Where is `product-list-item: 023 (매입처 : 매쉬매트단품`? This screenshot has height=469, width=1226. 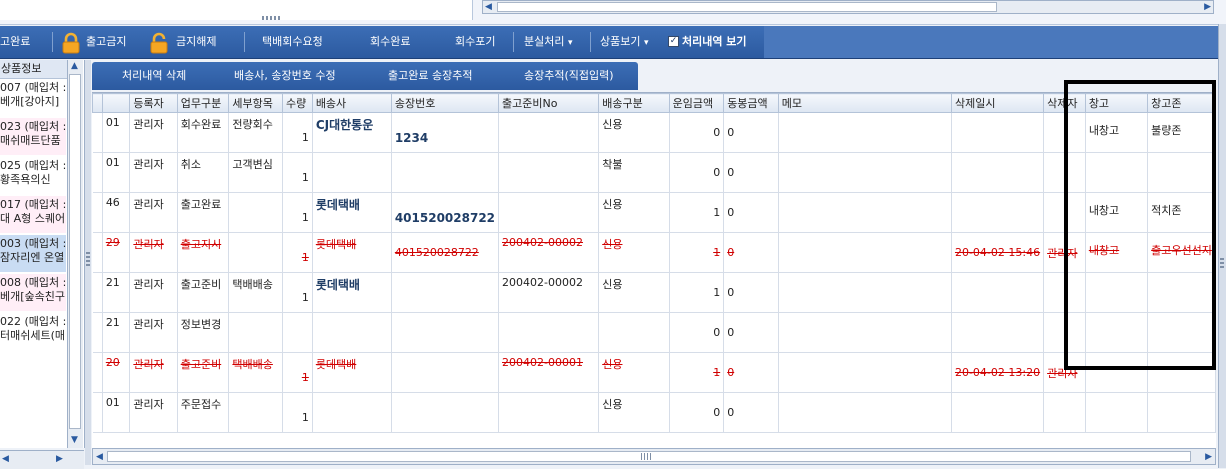
product-list-item: 023 (매입처 : 매쉬매트단품 is located at coordinates (33, 137).